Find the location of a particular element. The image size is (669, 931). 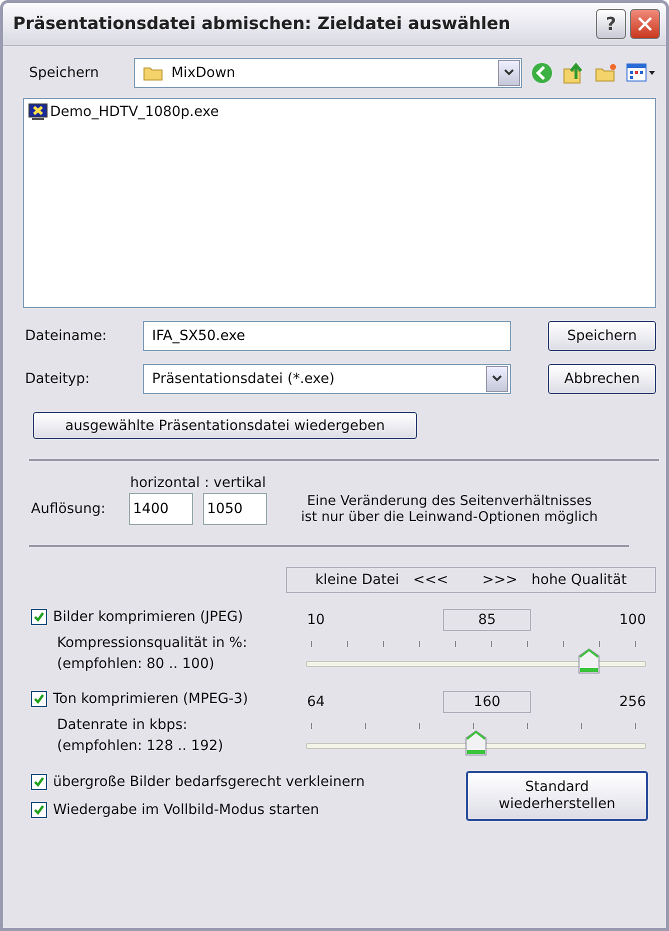

height-field: 1050 is located at coordinates (235, 509).